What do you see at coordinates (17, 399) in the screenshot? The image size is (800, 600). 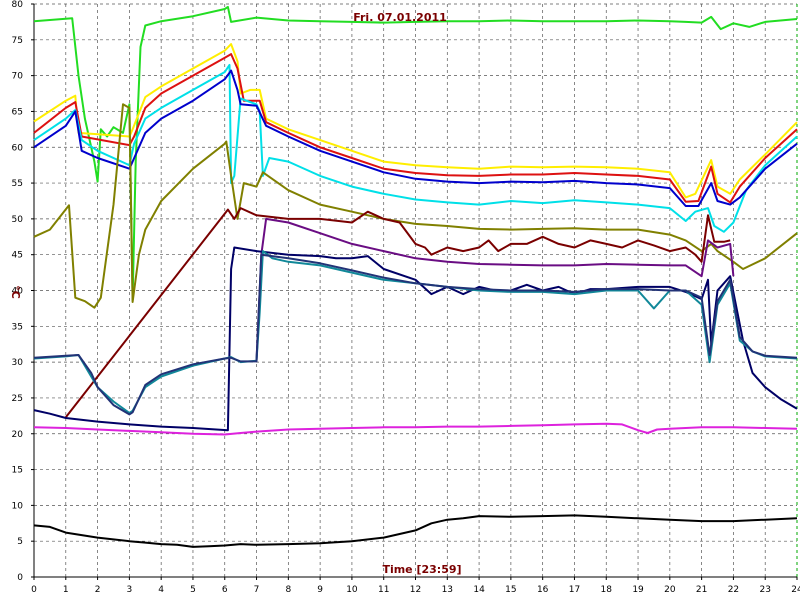 I see `y-tick-label: 25` at bounding box center [17, 399].